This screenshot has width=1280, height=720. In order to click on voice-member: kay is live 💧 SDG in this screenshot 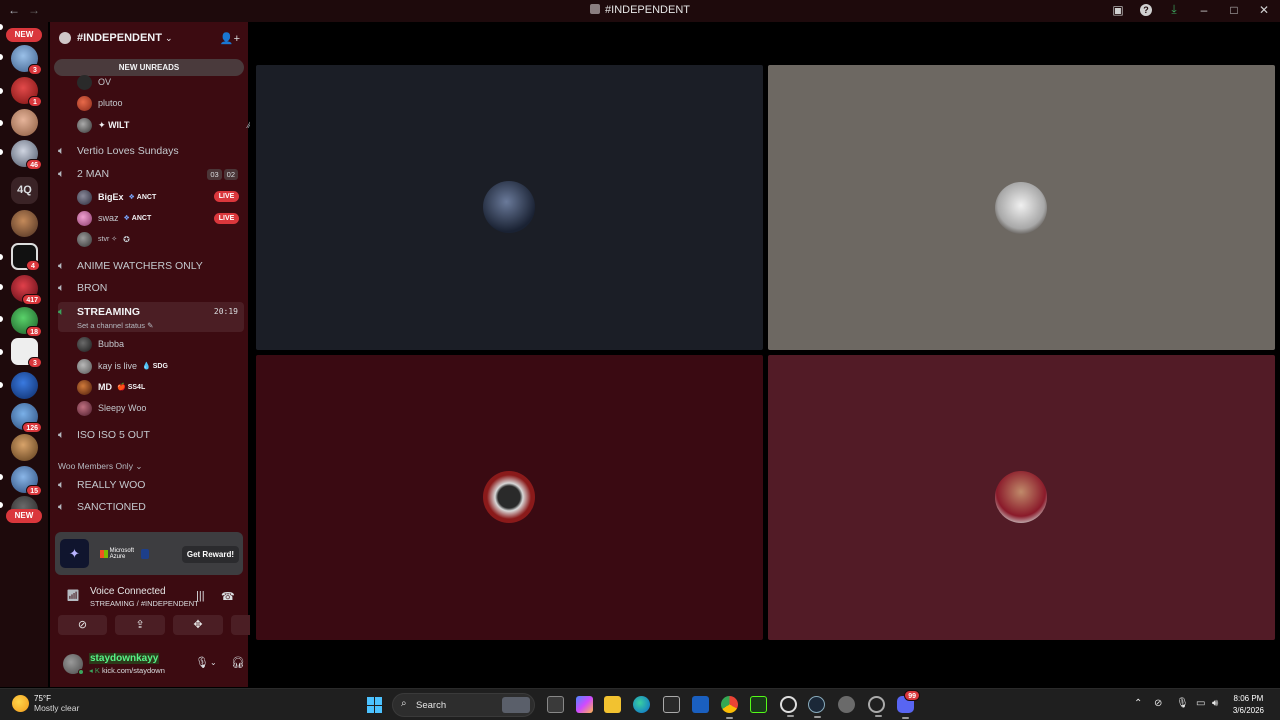, I will do `click(122, 366)`.